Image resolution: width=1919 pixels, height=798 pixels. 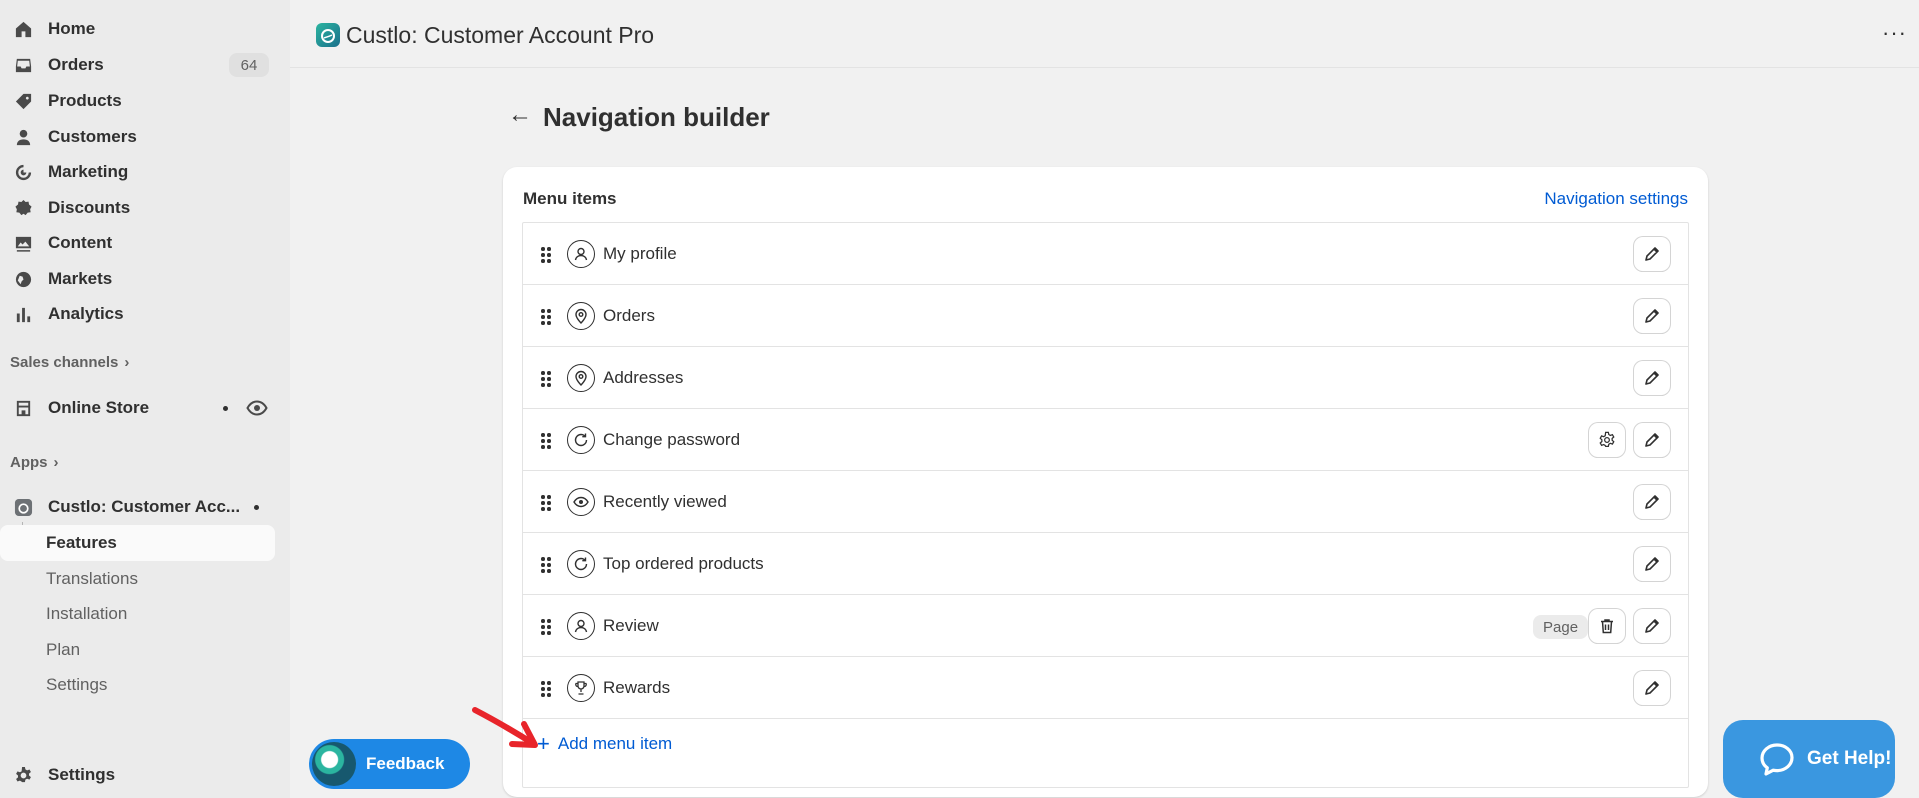 I want to click on globe-icon, so click(x=23, y=279).